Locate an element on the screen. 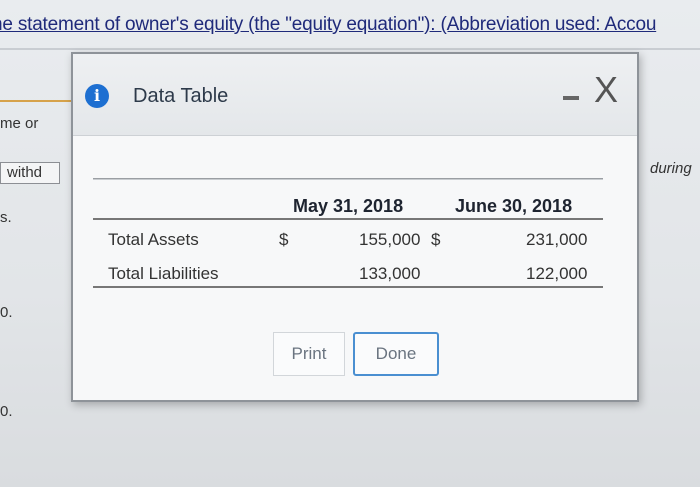 Image resolution: width=700 pixels, height=487 pixels. print-button: Print is located at coordinates (309, 354).